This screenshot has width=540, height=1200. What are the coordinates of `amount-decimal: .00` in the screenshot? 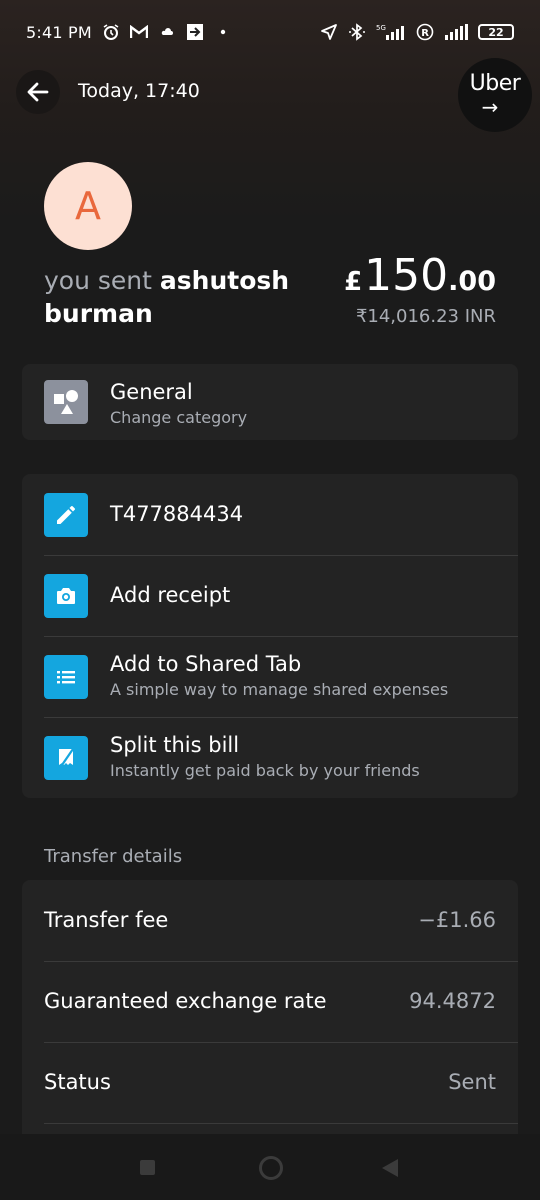 It's located at (472, 281).